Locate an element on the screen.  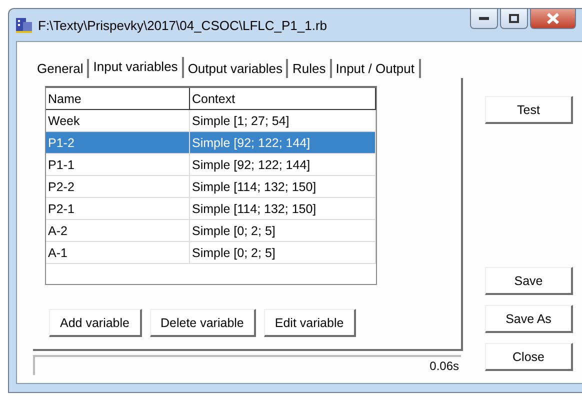
table-cell: Week is located at coordinates (118, 121).